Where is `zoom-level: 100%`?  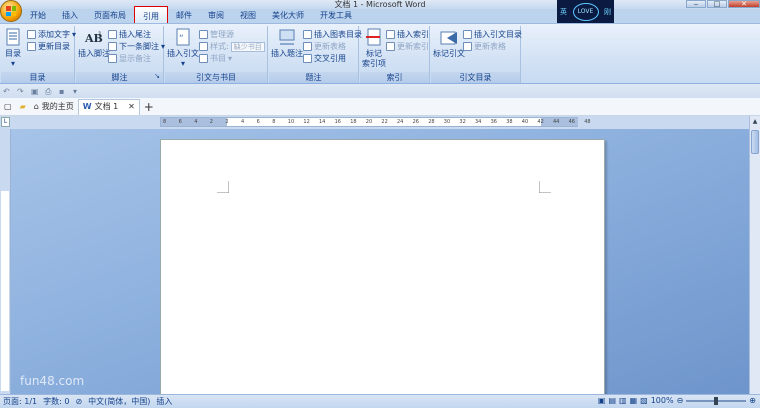
zoom-level: 100% is located at coordinates (662, 400).